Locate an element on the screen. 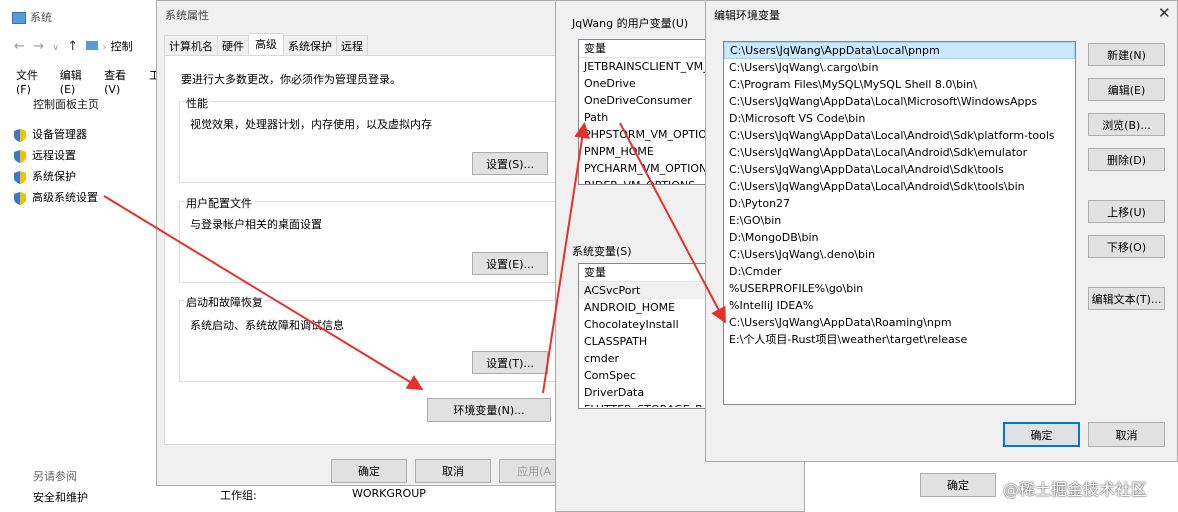 Image resolution: width=1178 pixels, height=512 pixels. arrow-to-env-button is located at coordinates (263, 293).